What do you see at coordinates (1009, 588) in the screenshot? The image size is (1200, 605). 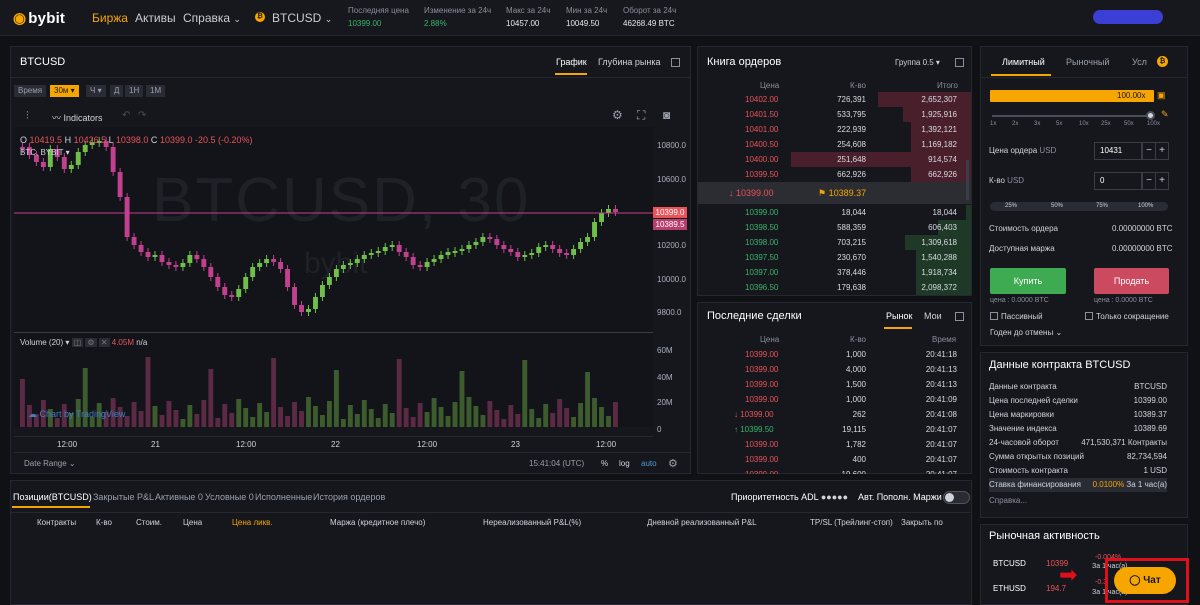 I see `activity-symbol: ETHUSD` at bounding box center [1009, 588].